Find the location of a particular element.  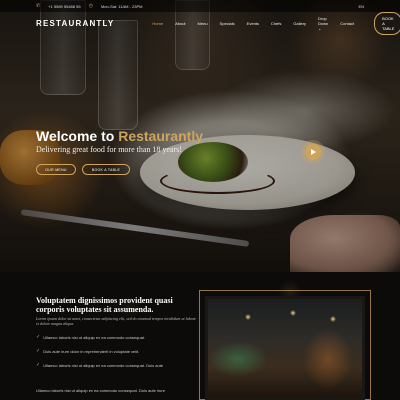

hero-title-gold: Restaurantly is located at coordinates (161, 136).